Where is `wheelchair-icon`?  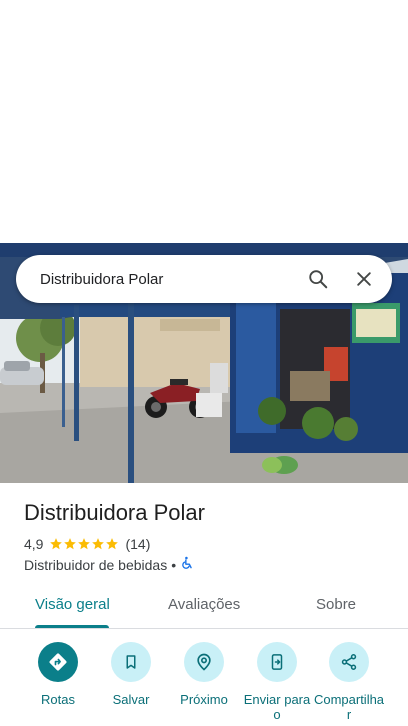 wheelchair-icon is located at coordinates (187, 564).